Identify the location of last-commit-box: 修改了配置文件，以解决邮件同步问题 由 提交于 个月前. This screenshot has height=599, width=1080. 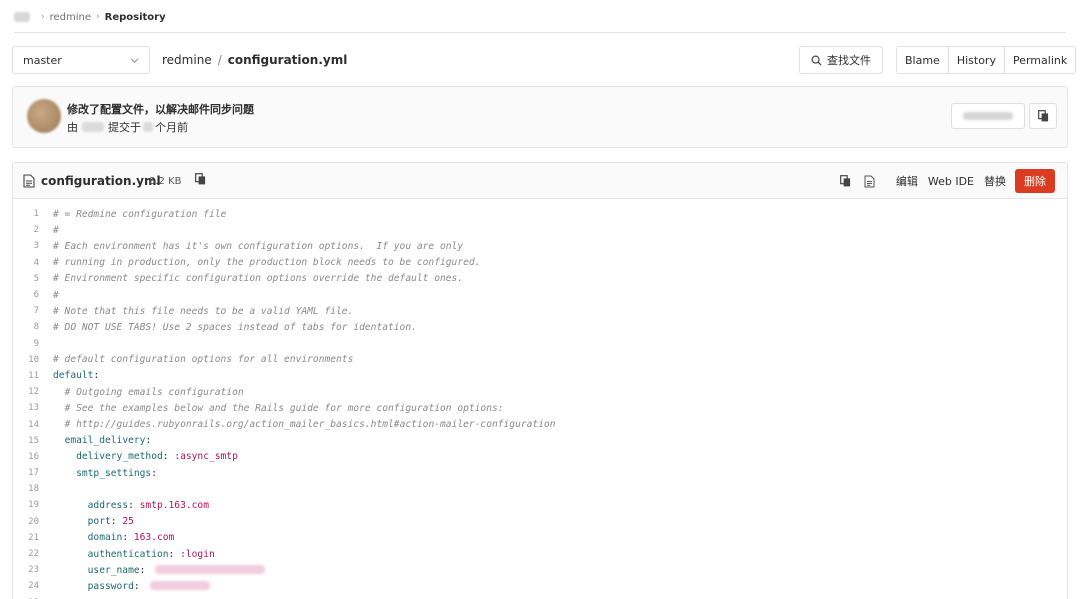
(540, 117).